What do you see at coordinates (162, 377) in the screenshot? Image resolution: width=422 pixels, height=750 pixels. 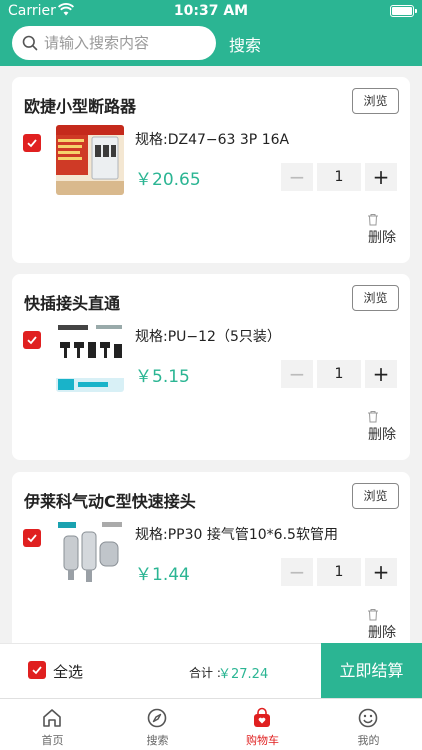 I see `product-price: ￥5.15` at bounding box center [162, 377].